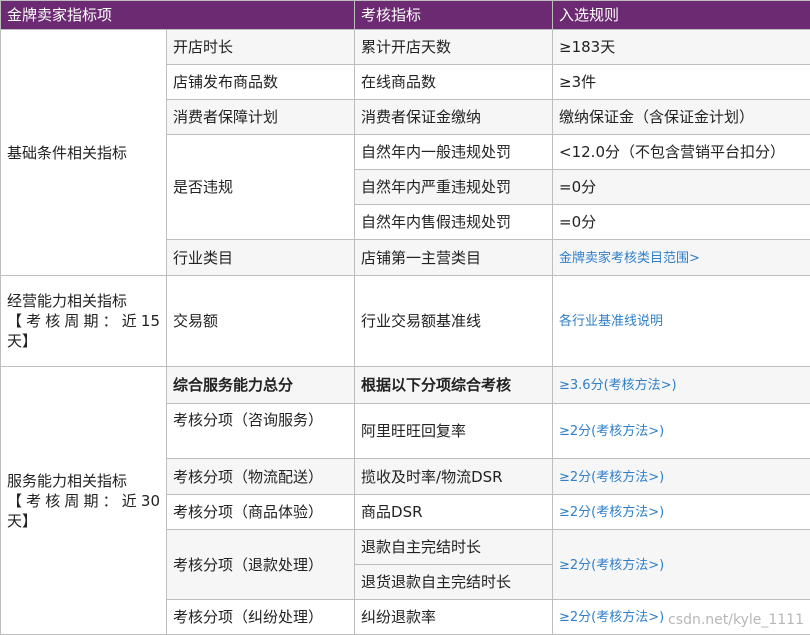  I want to click on table-row: 基础条件相关指标 开店时长 累计开店天数 ≥183天, so click(405, 47).